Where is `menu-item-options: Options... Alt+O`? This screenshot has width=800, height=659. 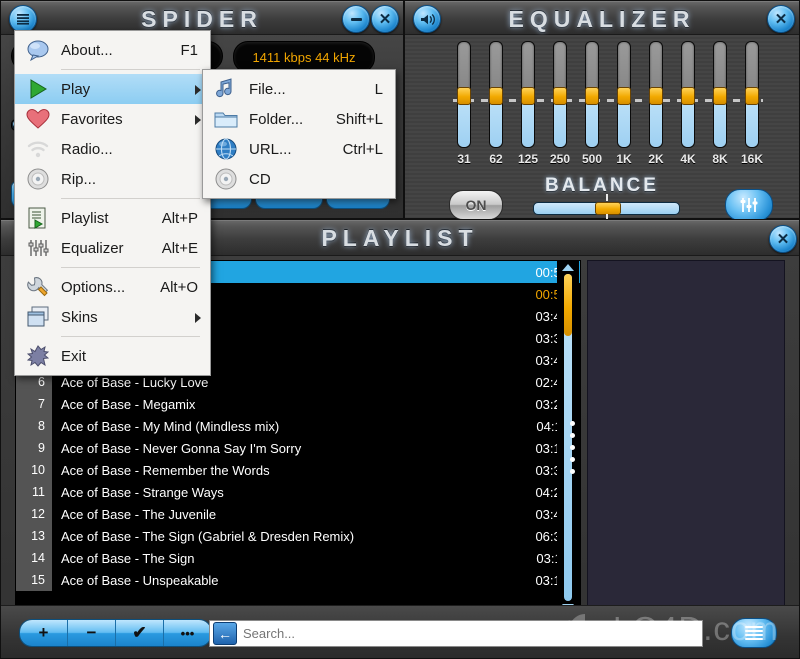
menu-item-options: Options... Alt+O is located at coordinates (112, 287).